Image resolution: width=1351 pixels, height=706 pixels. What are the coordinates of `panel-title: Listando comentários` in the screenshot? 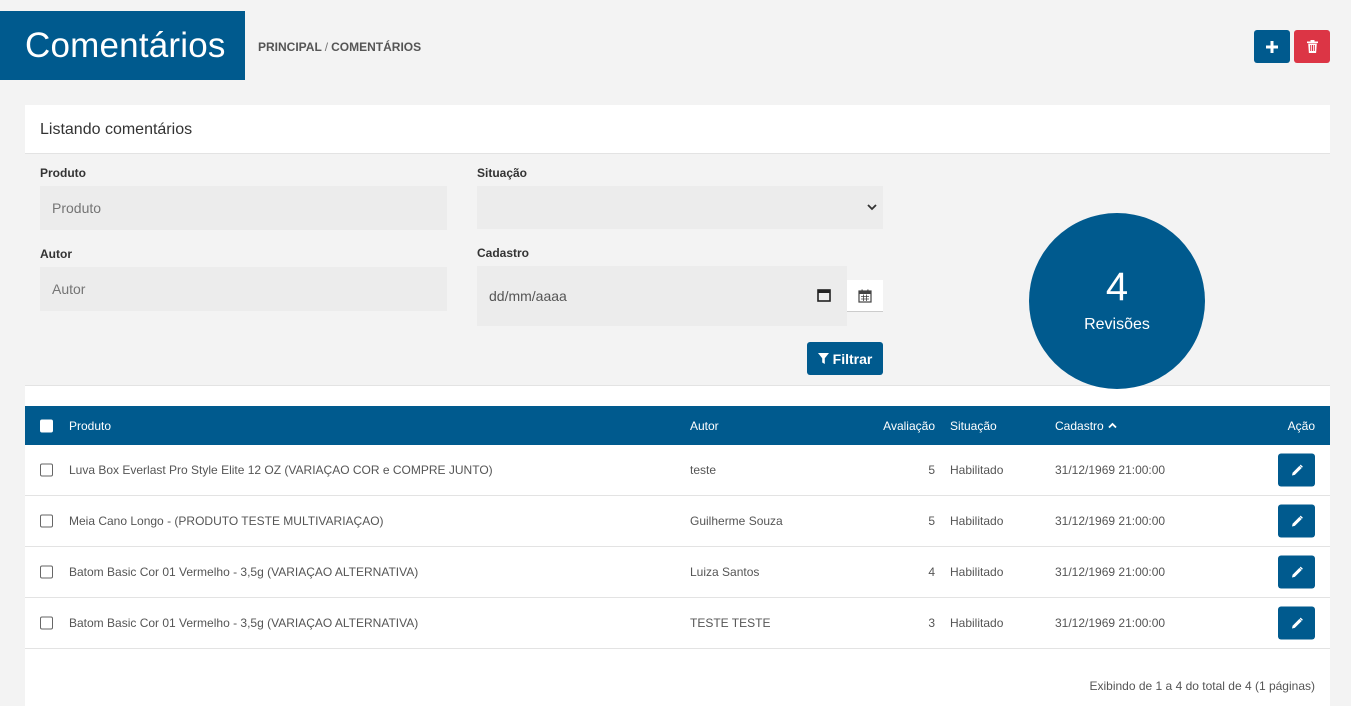 It's located at (677, 129).